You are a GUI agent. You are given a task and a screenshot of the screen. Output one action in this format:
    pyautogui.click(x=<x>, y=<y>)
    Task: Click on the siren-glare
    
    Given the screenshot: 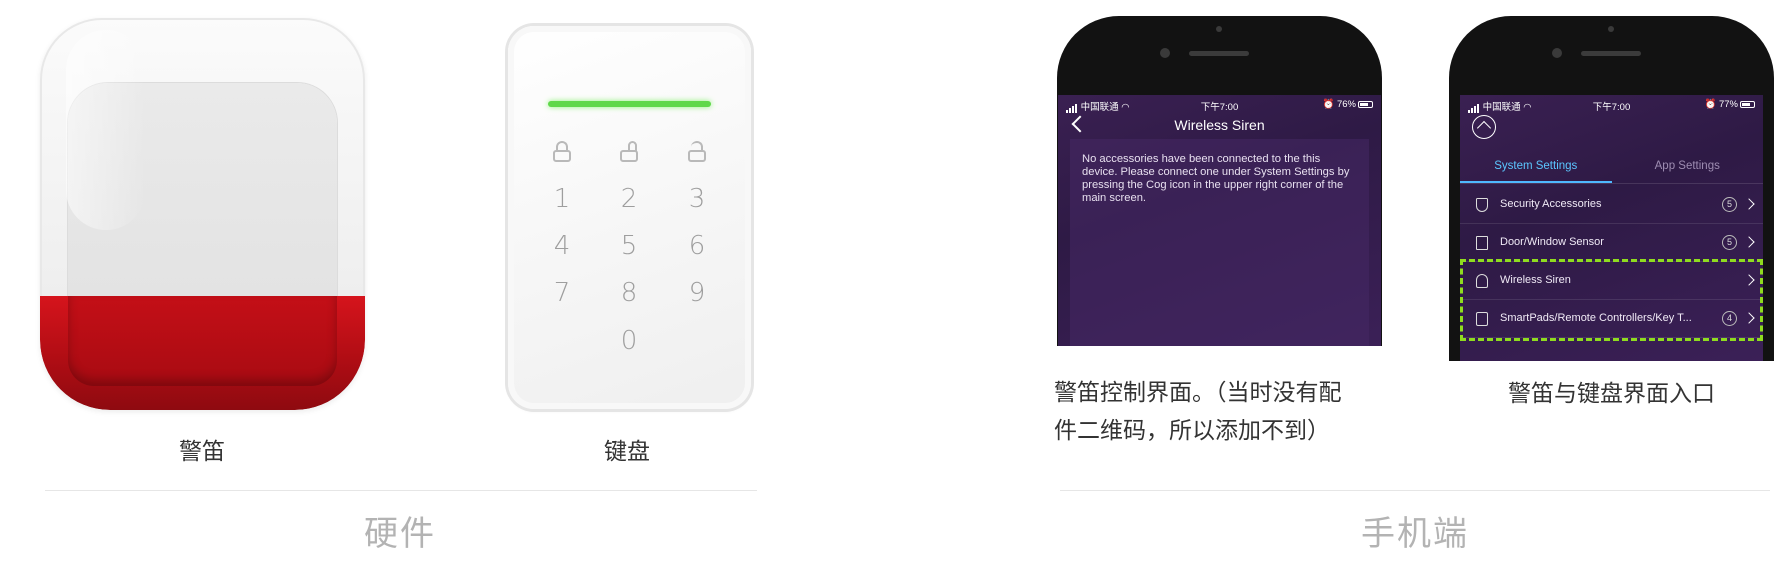 What is the action you would take?
    pyautogui.click(x=106, y=130)
    